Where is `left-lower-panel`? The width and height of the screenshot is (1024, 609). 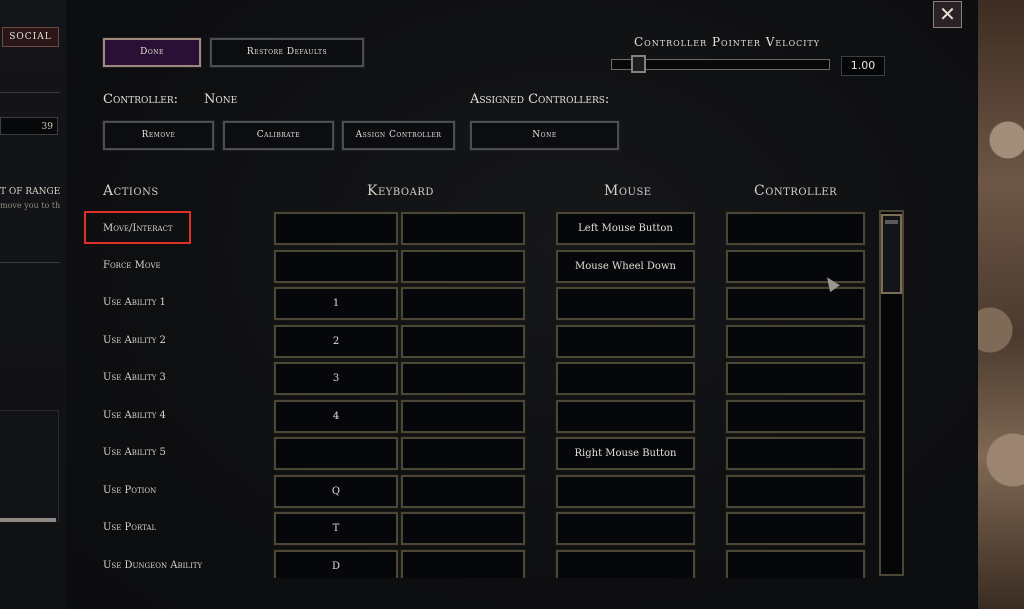
left-lower-panel is located at coordinates (29, 466).